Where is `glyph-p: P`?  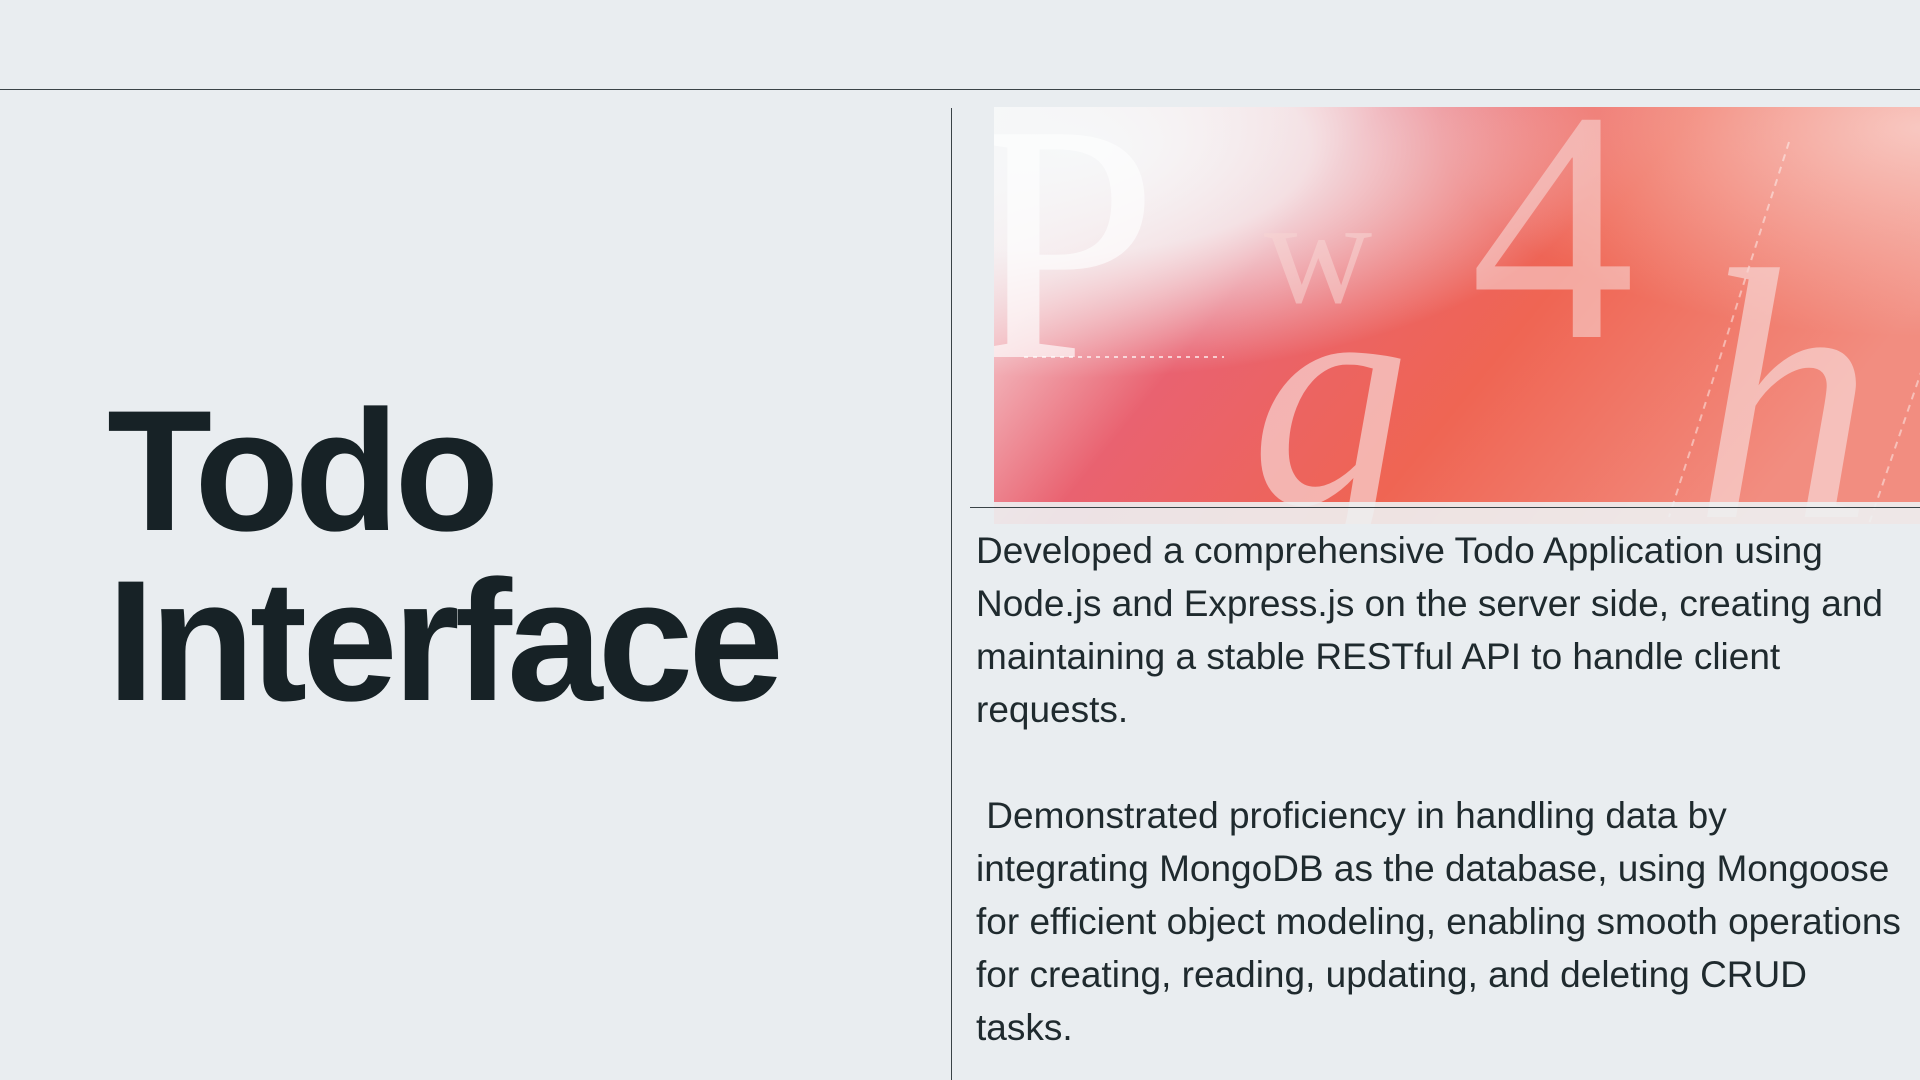
glyph-p: P is located at coordinates (1076, 269).